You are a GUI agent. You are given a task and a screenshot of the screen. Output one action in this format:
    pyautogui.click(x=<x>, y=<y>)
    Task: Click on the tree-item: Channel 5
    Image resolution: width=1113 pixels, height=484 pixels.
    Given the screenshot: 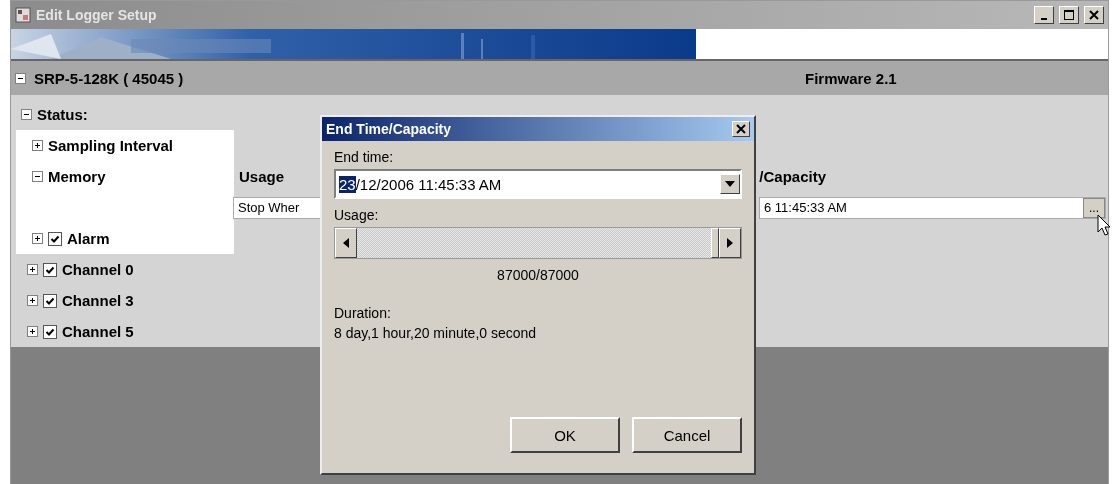 What is the action you would take?
    pyautogui.click(x=98, y=331)
    